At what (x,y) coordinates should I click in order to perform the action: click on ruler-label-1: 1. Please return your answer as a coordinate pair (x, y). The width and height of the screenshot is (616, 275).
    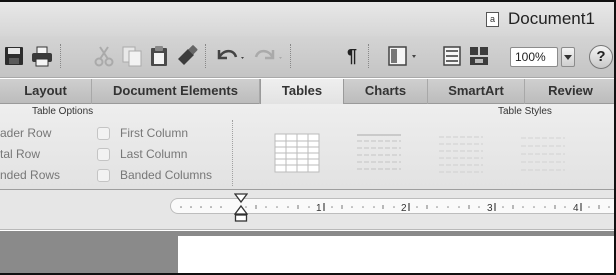
    Looking at the image, I should click on (319, 208).